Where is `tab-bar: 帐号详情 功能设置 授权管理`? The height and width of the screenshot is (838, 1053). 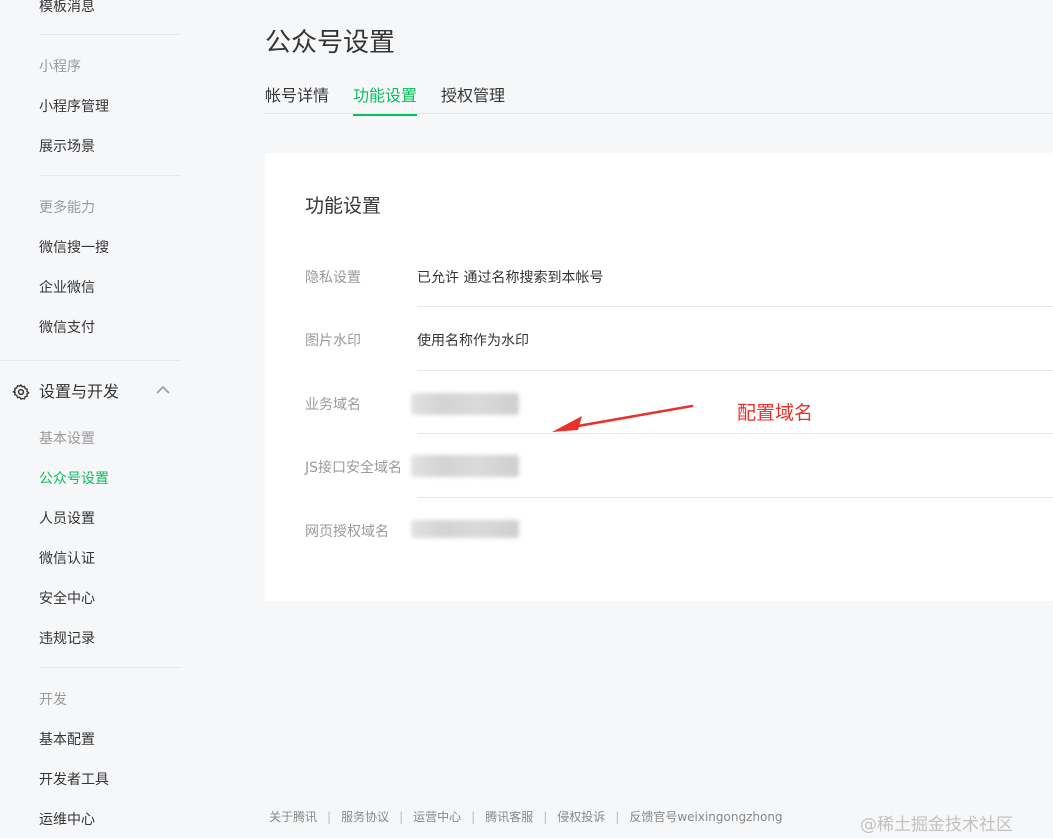 tab-bar: 帐号详情 功能设置 授权管理 is located at coordinates (659, 98).